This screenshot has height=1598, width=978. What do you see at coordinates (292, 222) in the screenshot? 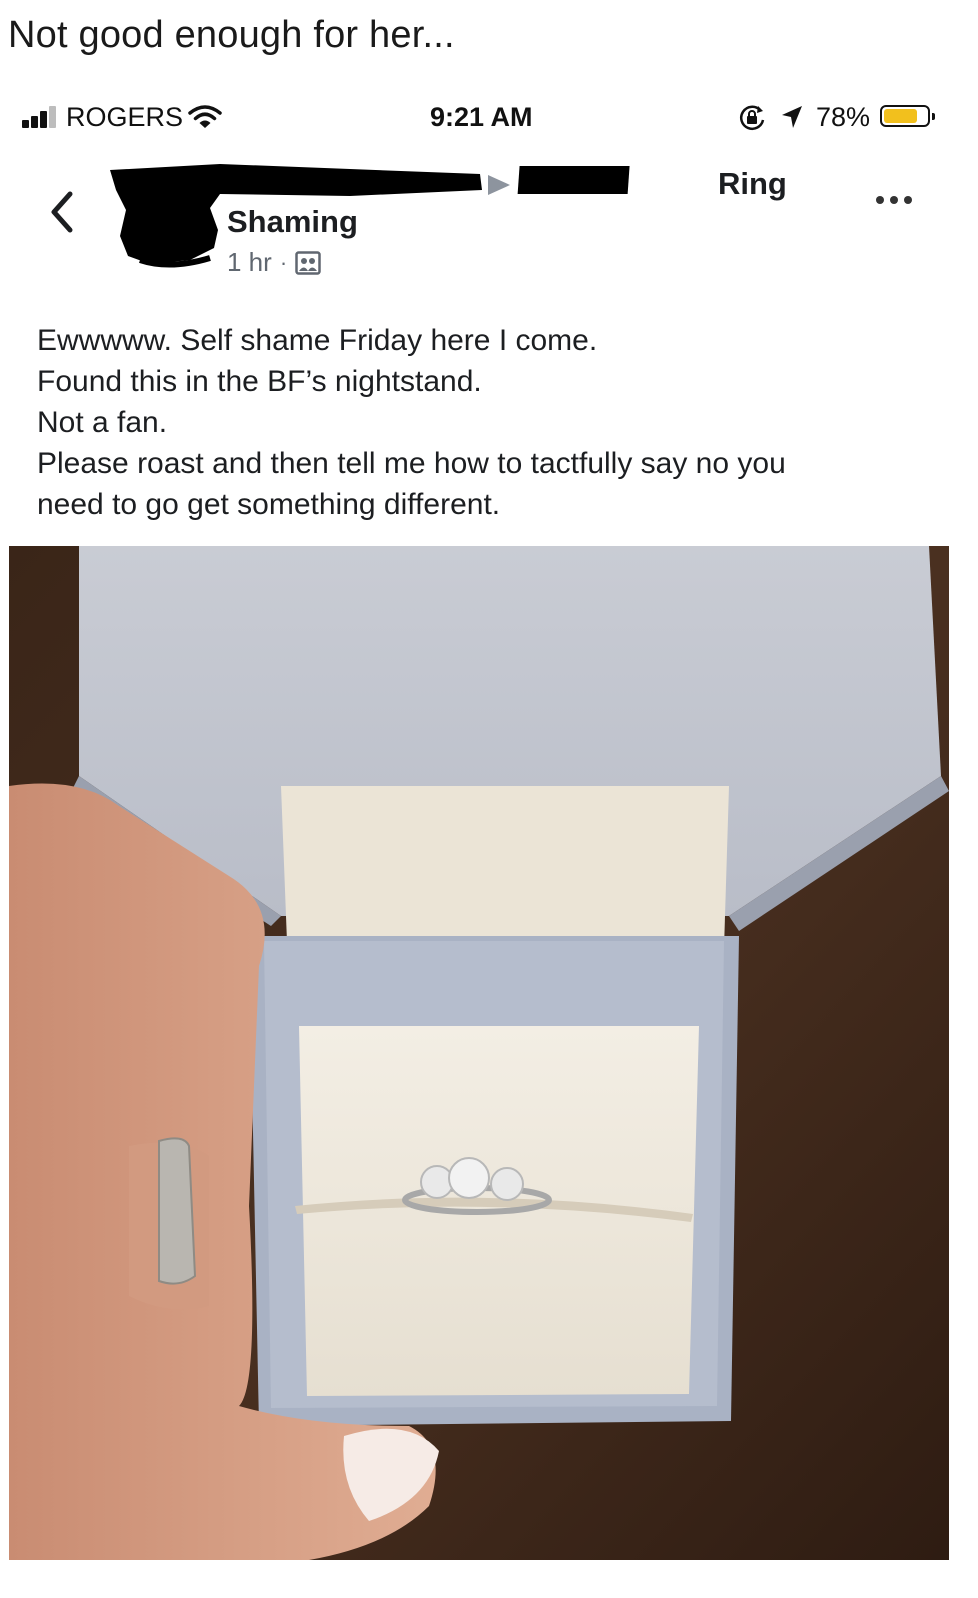
I see `group-name: Shaming` at bounding box center [292, 222].